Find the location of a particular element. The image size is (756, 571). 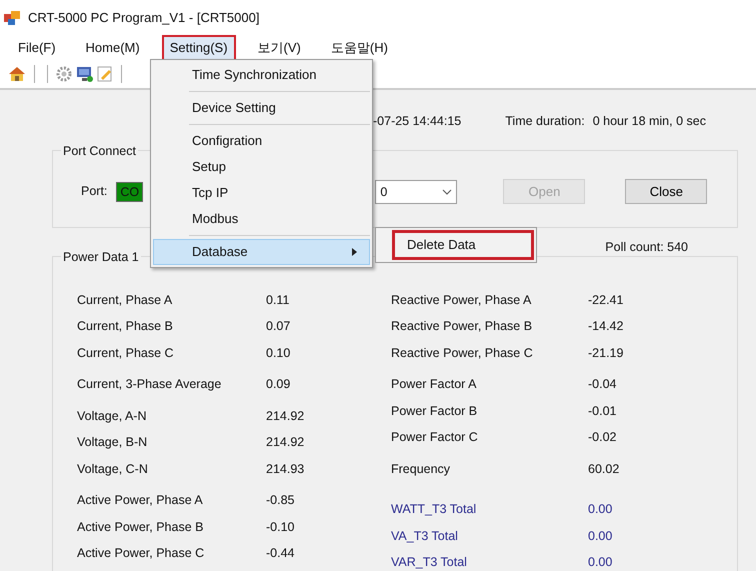

field-label: Power Factor C is located at coordinates (435, 437).